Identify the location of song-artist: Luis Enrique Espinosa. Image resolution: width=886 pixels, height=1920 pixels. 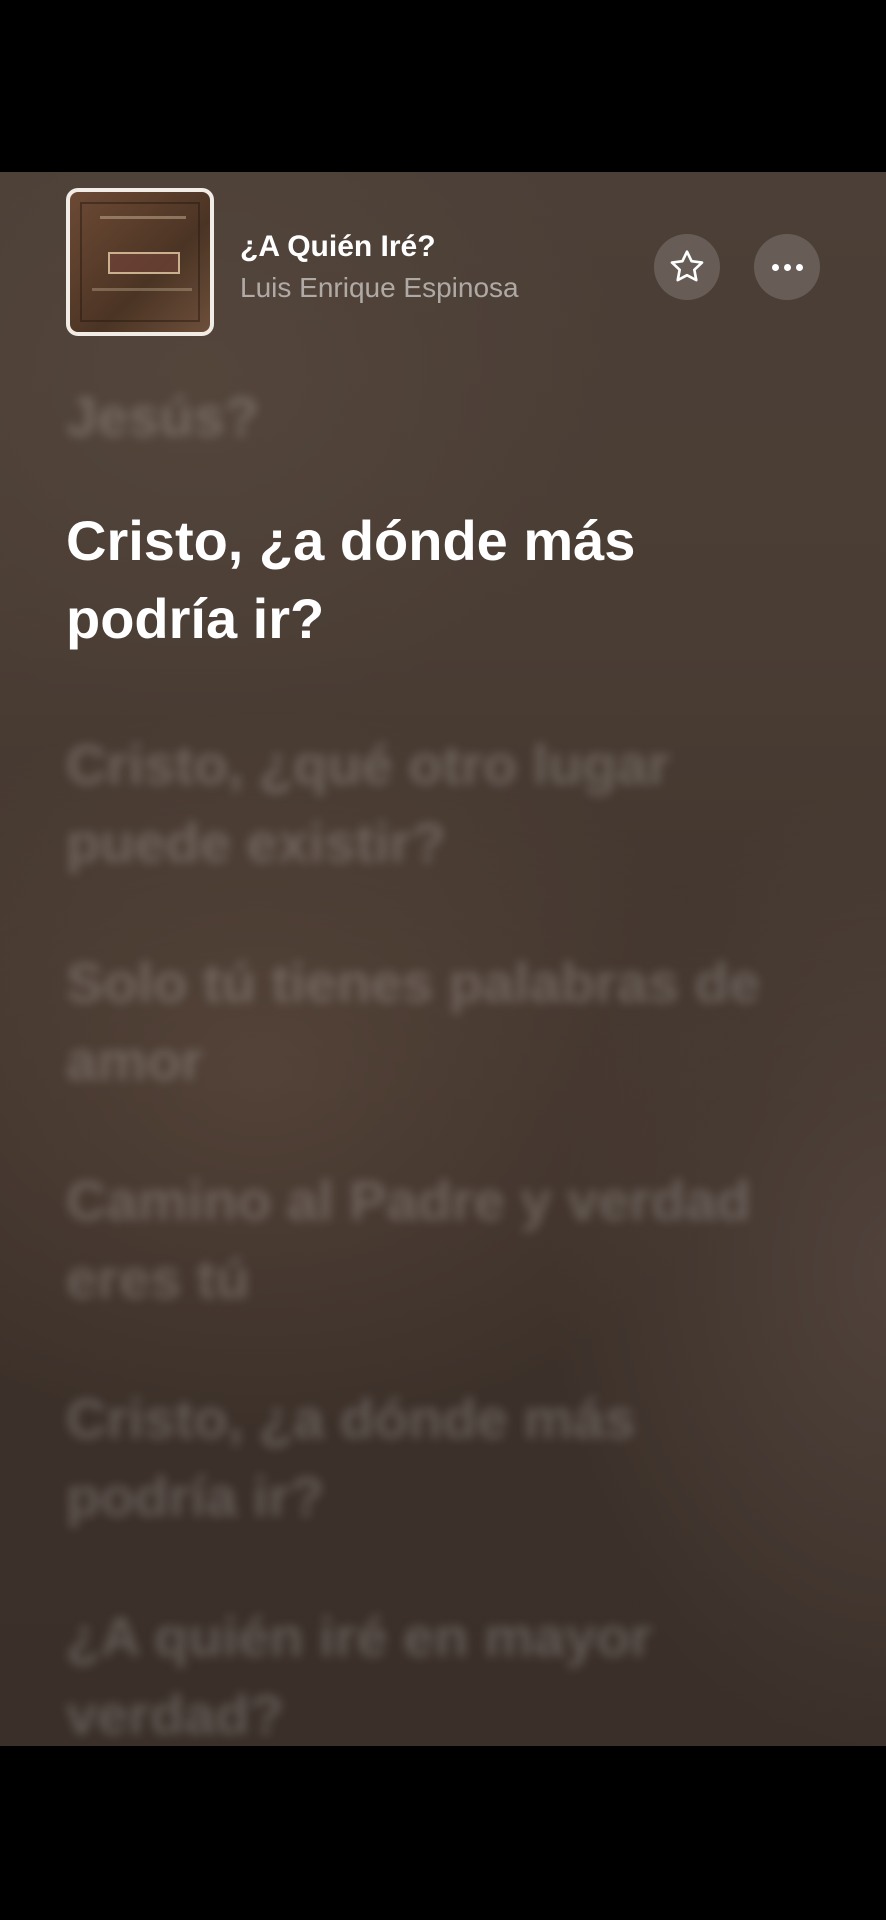
(379, 288).